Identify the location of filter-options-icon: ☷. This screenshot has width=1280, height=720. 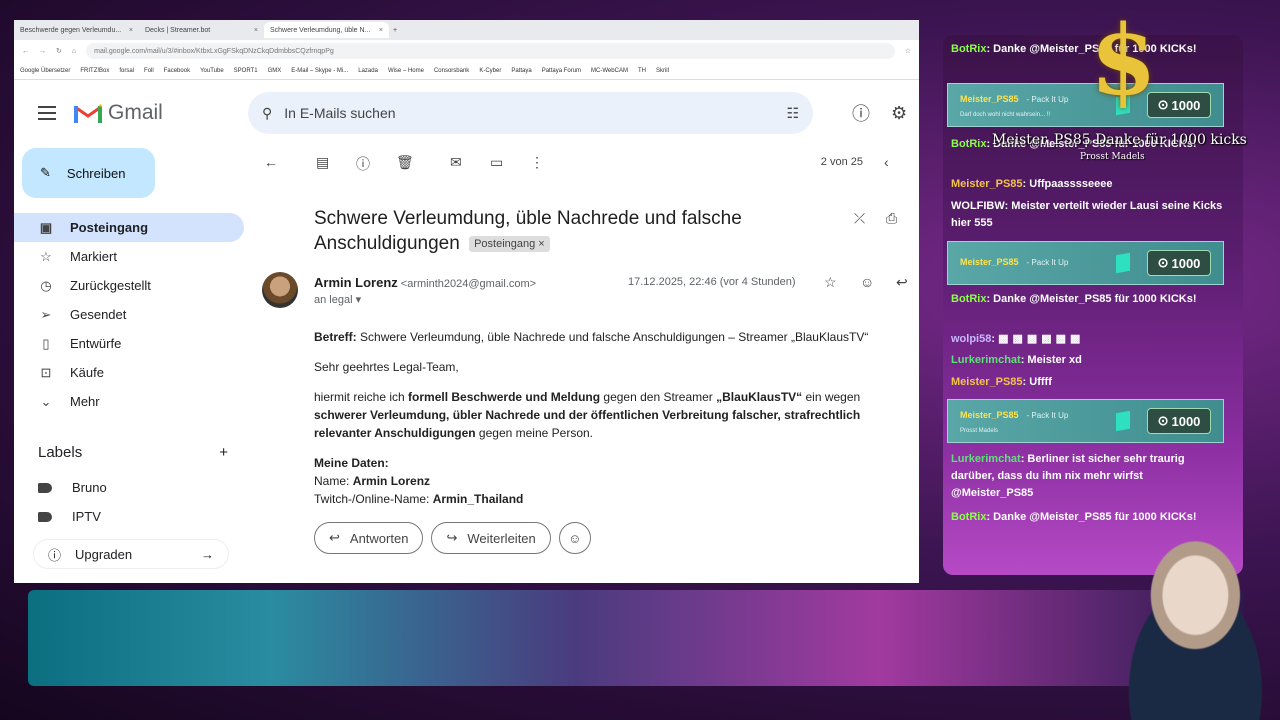
(792, 113).